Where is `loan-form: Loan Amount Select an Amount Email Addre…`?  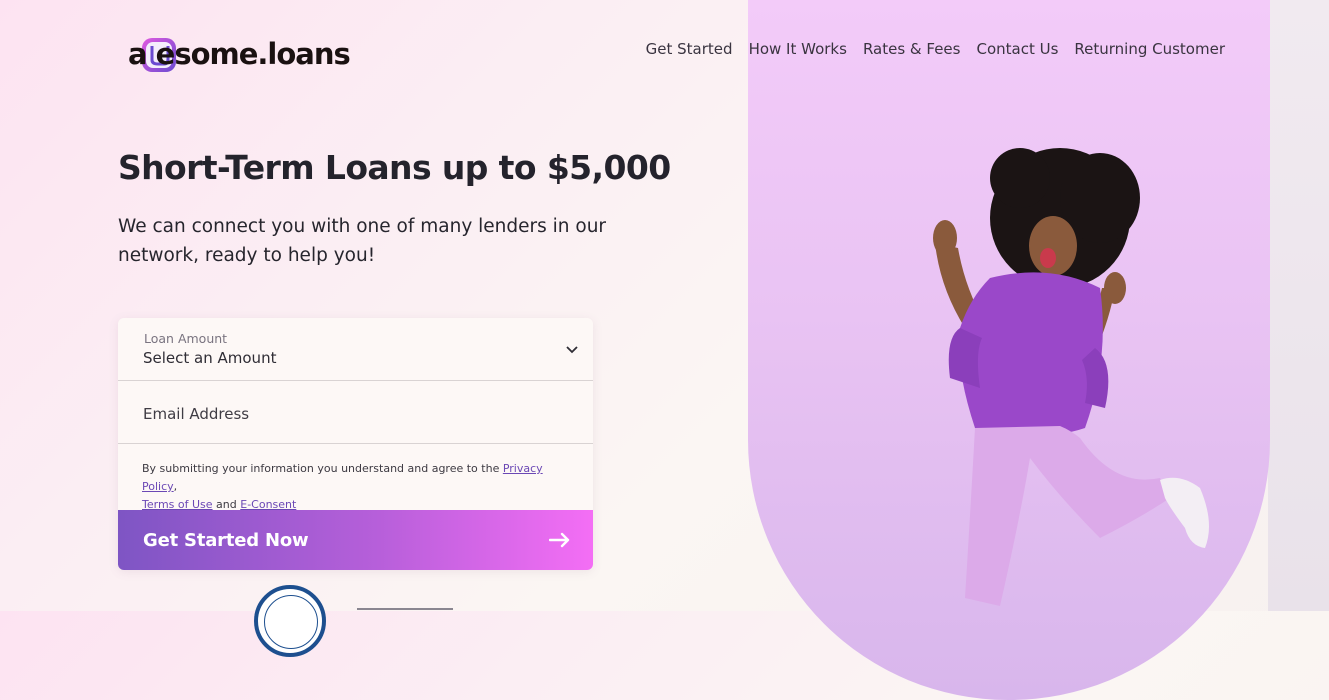 loan-form: Loan Amount Select an Amount Email Addre… is located at coordinates (355, 444).